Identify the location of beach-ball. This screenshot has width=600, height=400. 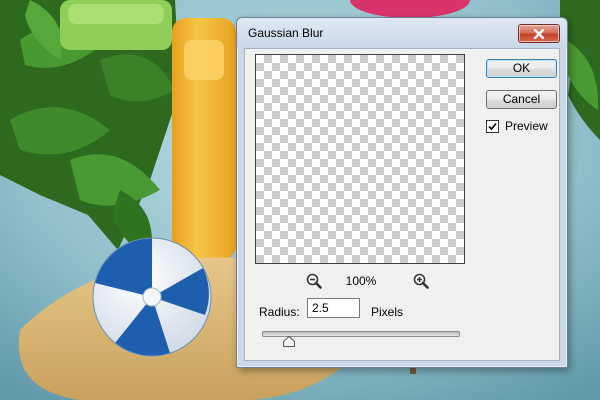
(152, 297).